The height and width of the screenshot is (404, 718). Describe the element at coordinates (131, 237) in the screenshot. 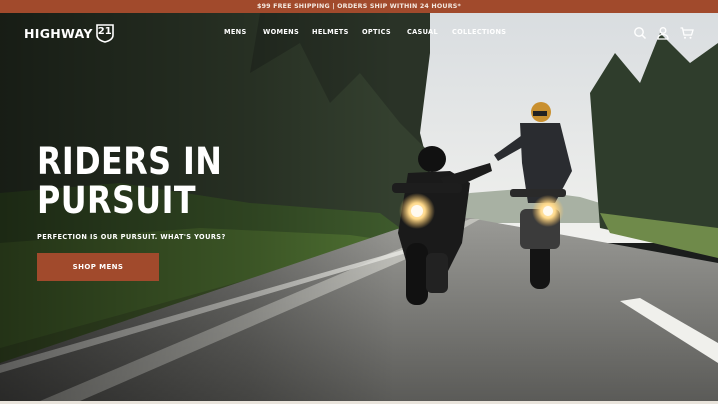

I see `hero-subline: PERFECTION IS OUR PURSUIT. WHAT'S YOURS?` at that location.